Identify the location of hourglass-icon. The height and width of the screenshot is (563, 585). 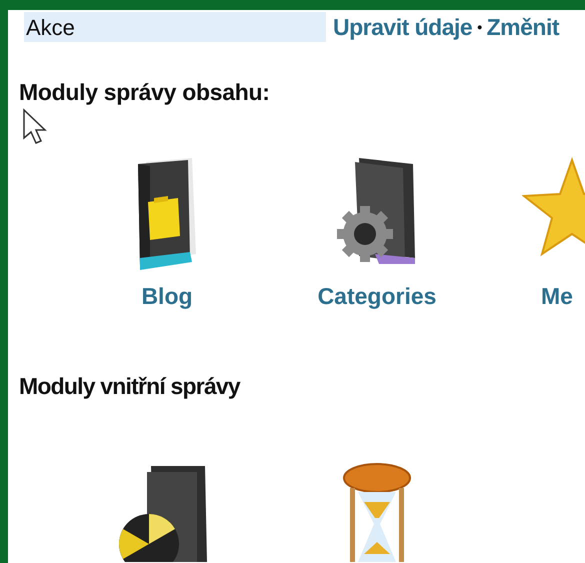
(377, 512).